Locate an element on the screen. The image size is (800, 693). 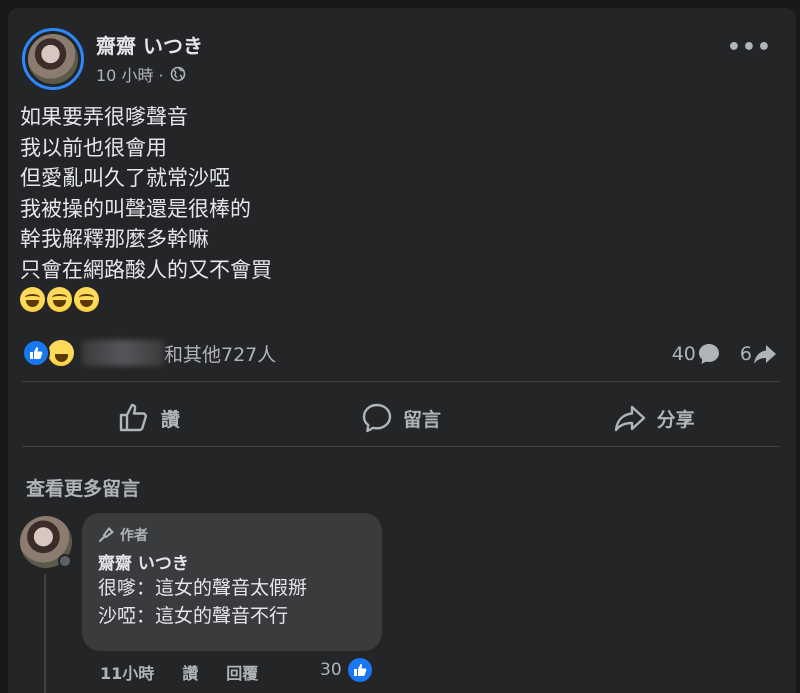
post-line: 我以前也很會用 is located at coordinates (93, 147).